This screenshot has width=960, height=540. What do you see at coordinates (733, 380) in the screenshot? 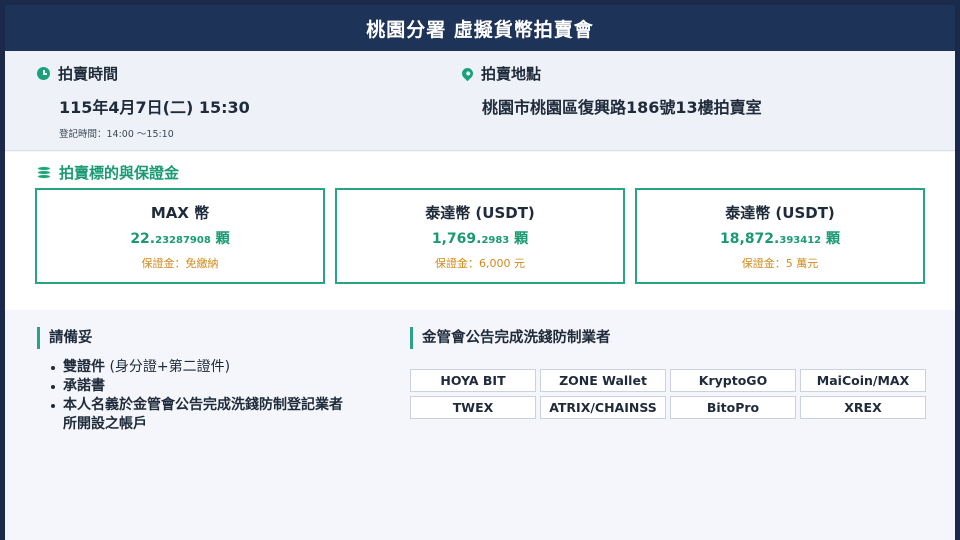
I see `vendor-item: KryptoGO` at bounding box center [733, 380].